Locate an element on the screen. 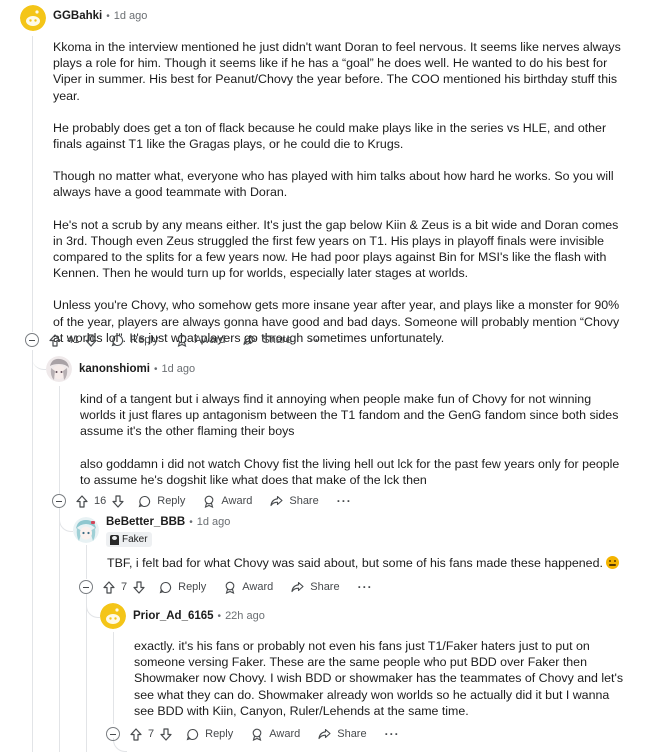 This screenshot has width=661, height=752. thread-line-kanonshiomi is located at coordinates (59, 440).